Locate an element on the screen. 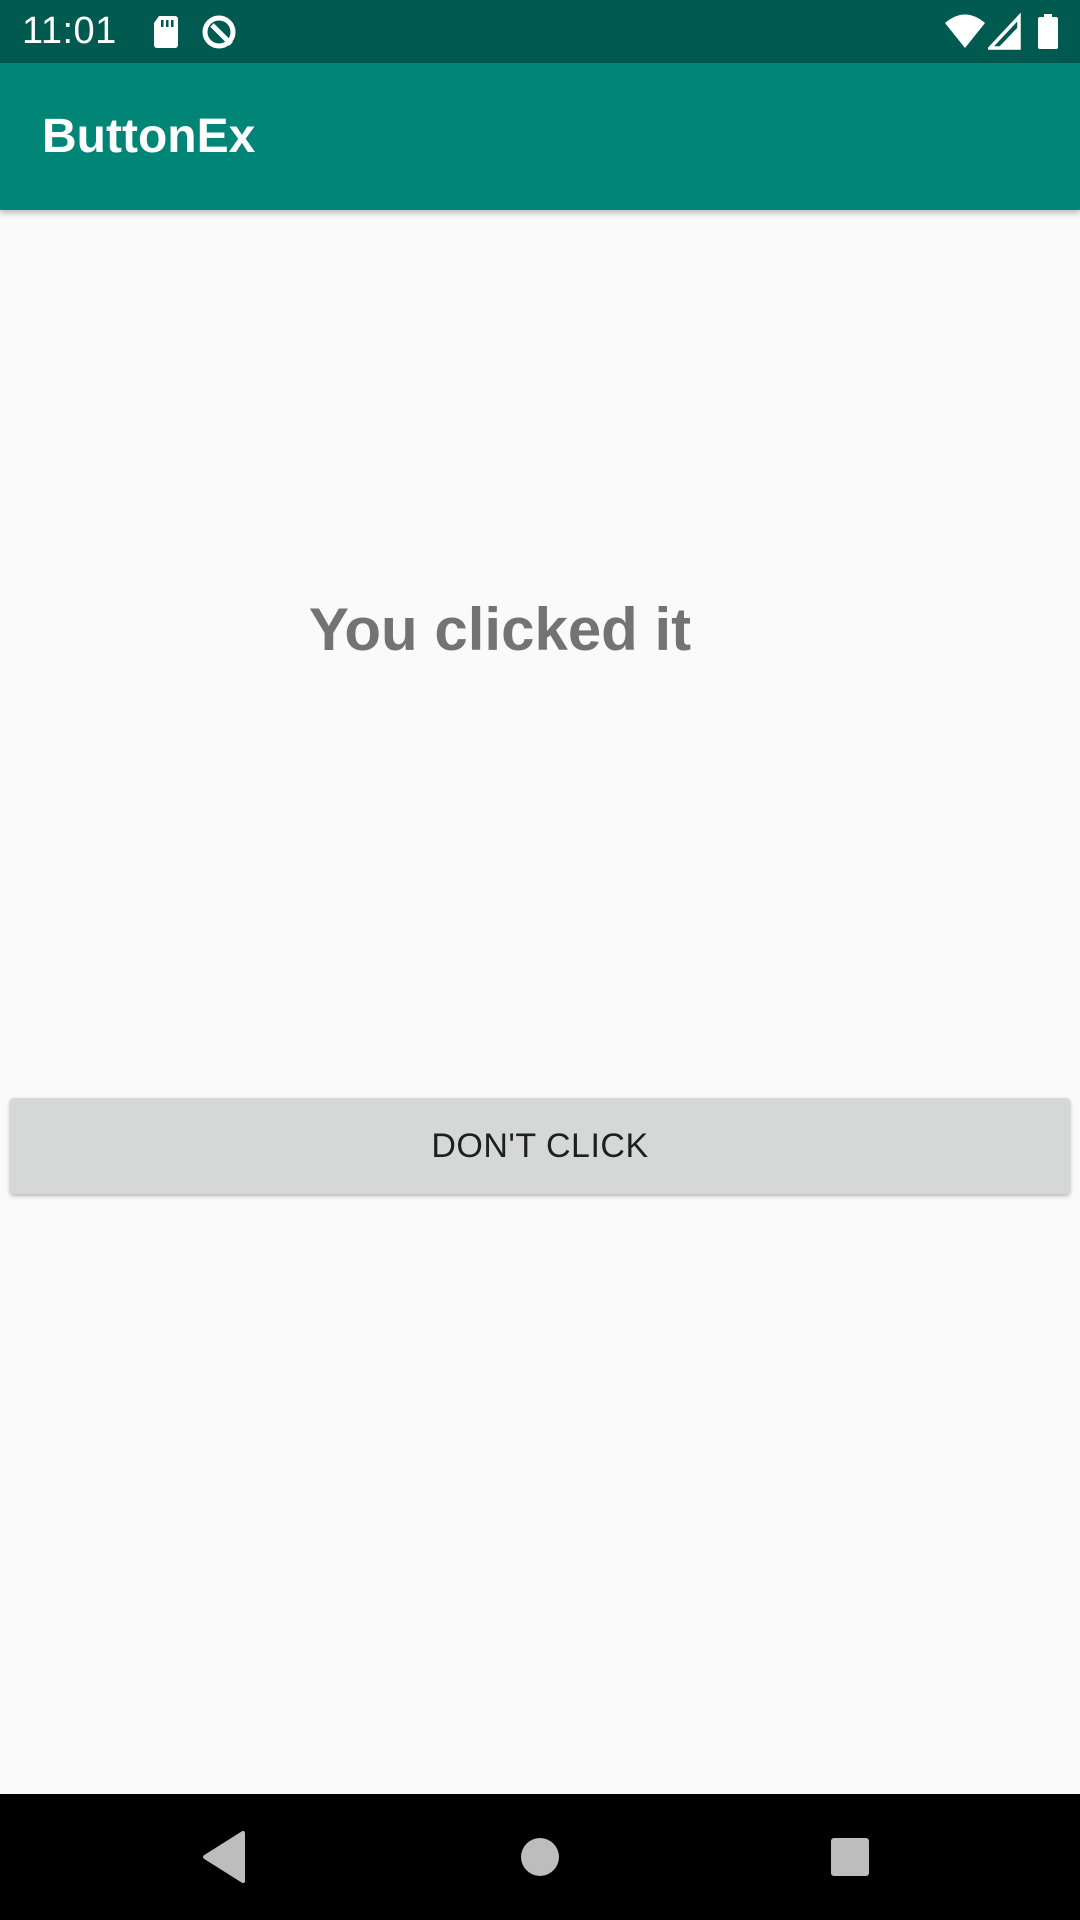 This screenshot has width=1080, height=1920. status-bar: 11:01 is located at coordinates (540, 31).